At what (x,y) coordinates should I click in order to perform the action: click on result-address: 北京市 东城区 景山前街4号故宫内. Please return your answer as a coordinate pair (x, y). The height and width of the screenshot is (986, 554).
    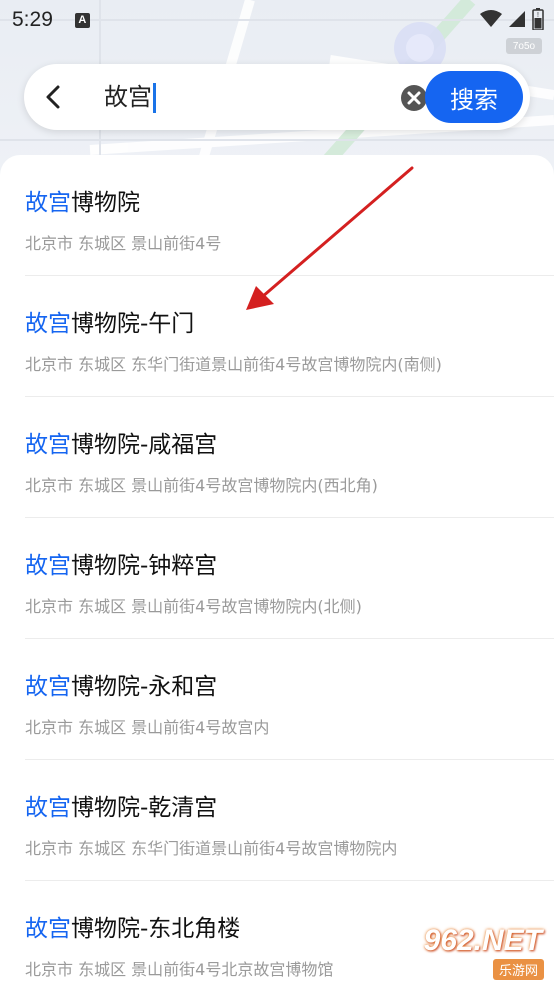
    Looking at the image, I should click on (147, 727).